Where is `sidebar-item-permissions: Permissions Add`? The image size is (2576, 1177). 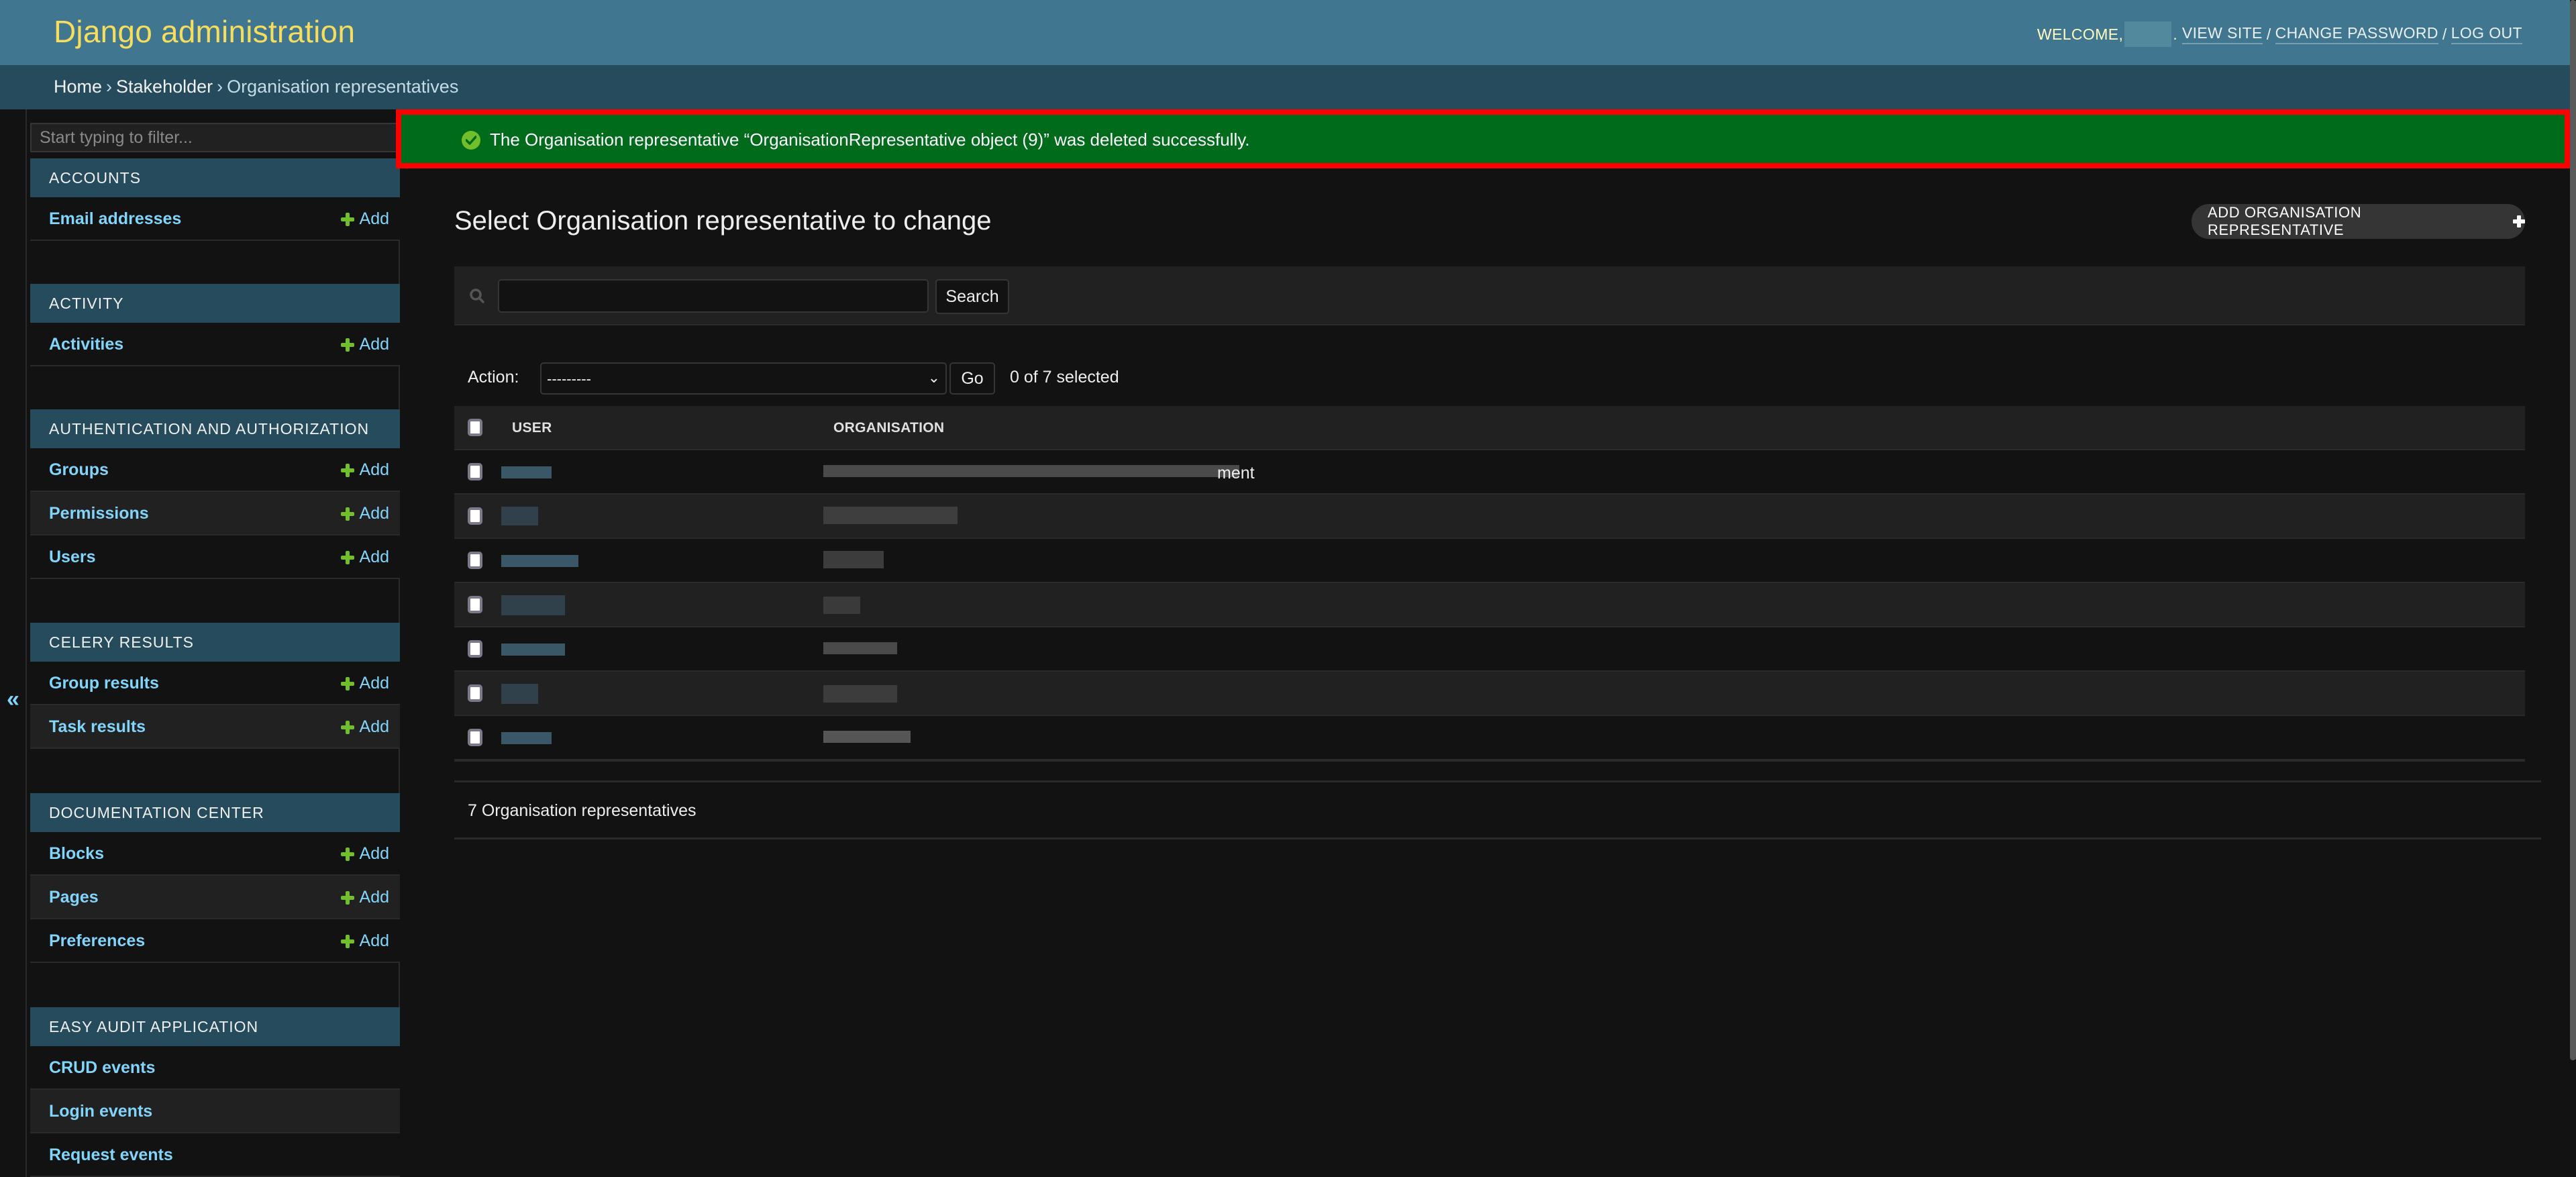
sidebar-item-permissions: Permissions Add is located at coordinates (215, 513).